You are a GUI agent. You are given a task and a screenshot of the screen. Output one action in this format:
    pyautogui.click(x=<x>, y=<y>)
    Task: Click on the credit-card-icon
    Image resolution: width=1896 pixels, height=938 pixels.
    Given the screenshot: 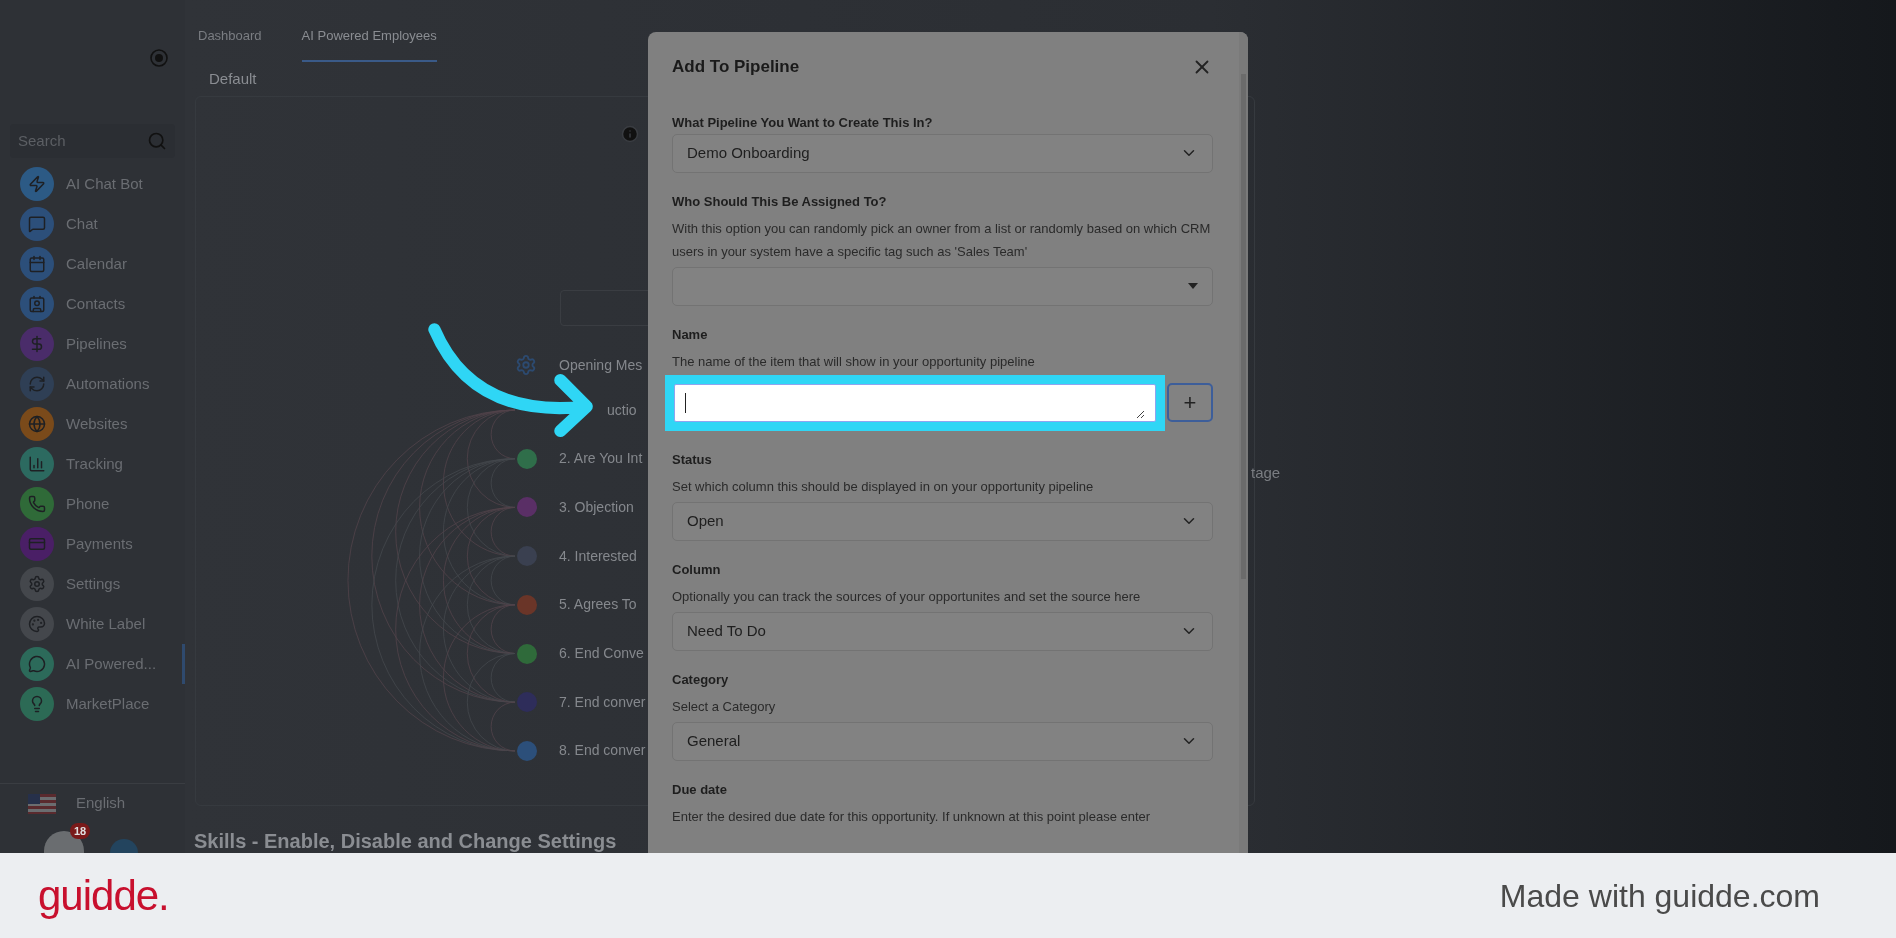 What is the action you would take?
    pyautogui.click(x=37, y=544)
    